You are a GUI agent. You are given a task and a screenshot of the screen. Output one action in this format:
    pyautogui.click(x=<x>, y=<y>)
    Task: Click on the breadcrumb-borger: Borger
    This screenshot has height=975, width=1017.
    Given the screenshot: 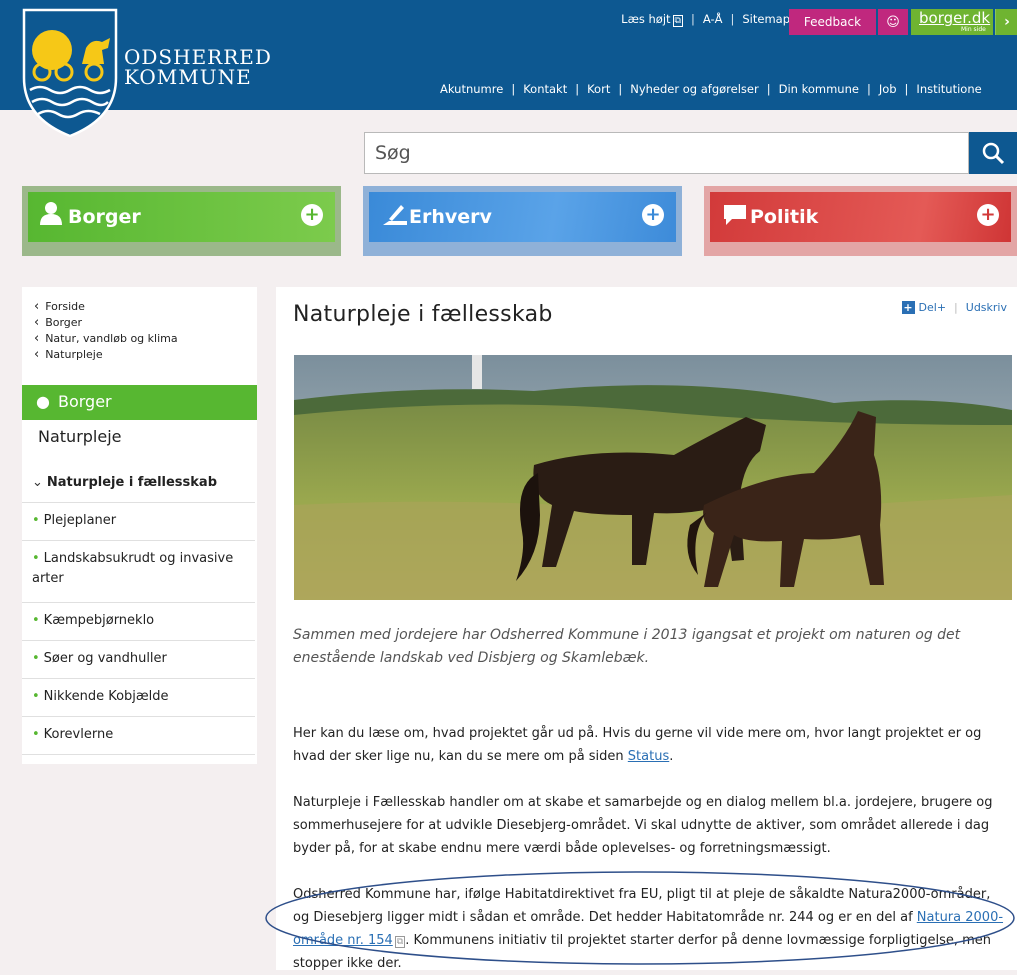 What is the action you would take?
    pyautogui.click(x=106, y=323)
    